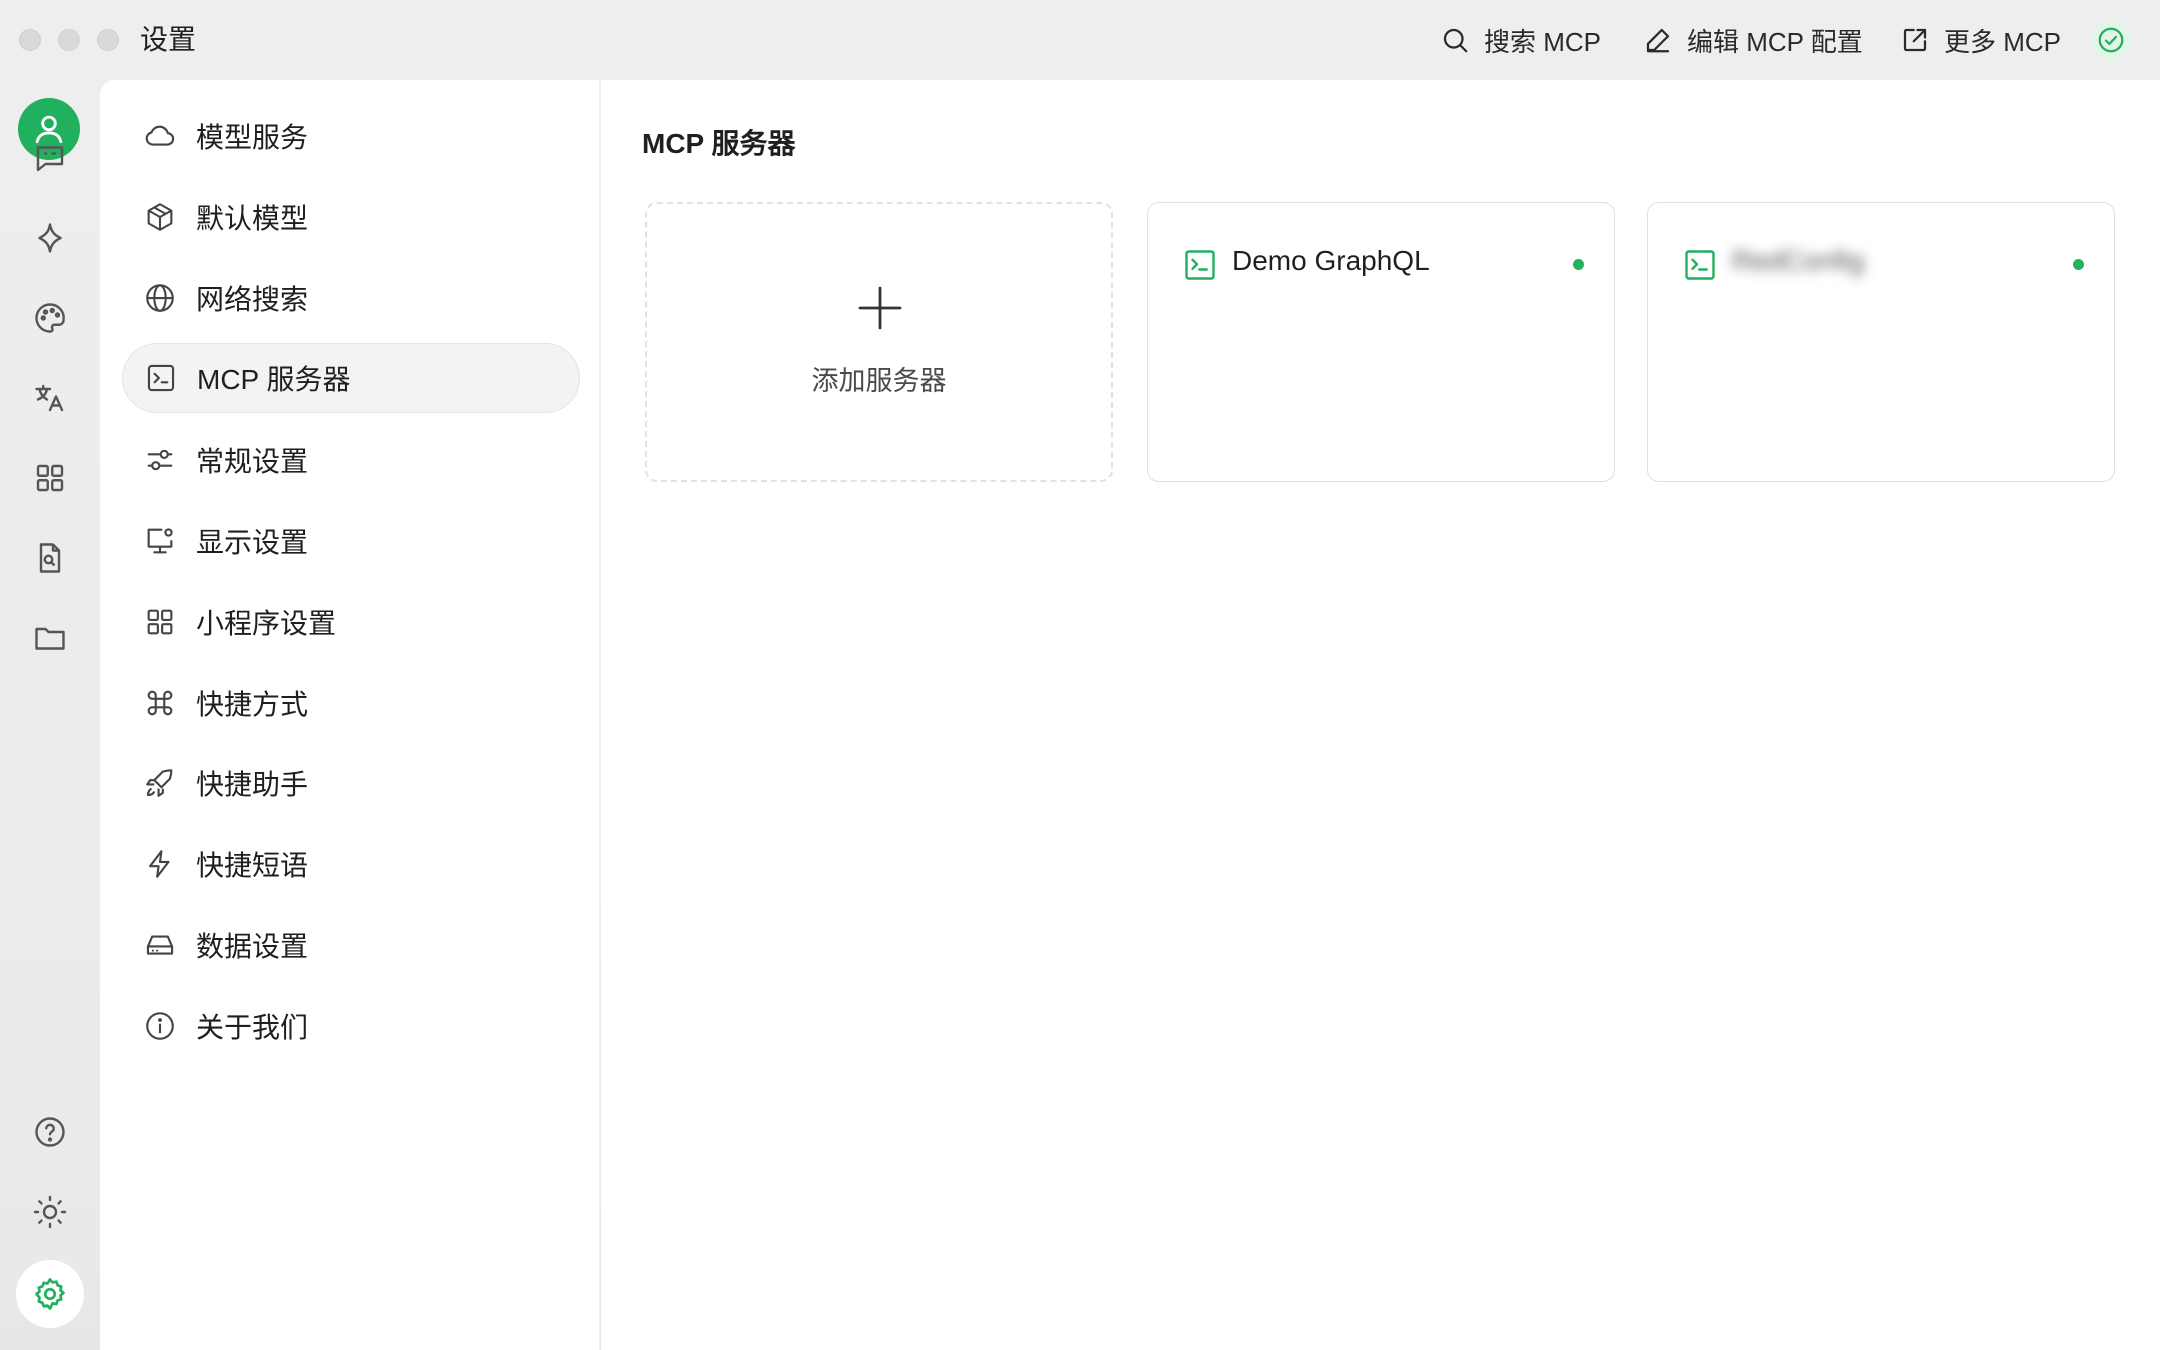 The image size is (2160, 1350). What do you see at coordinates (879, 342) in the screenshot?
I see `add-server-card: 添加服务器` at bounding box center [879, 342].